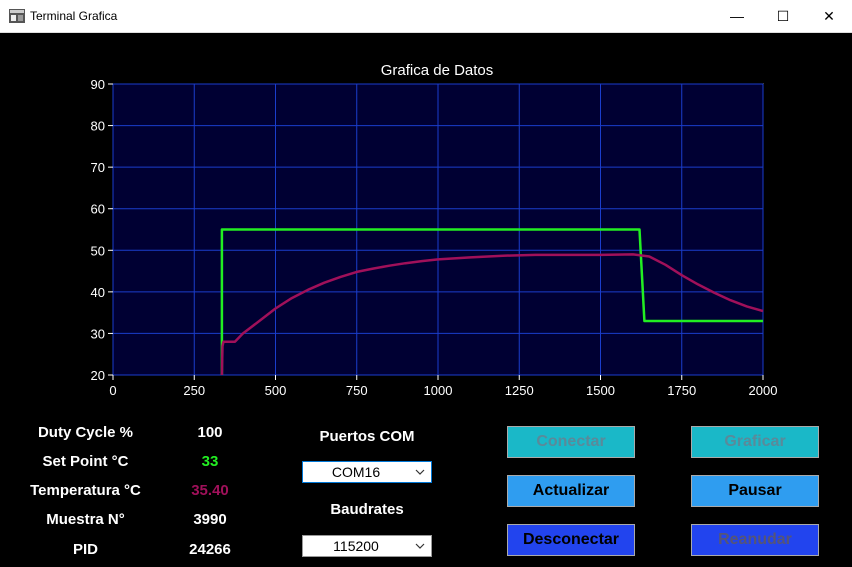 Image resolution: width=852 pixels, height=567 pixels. Describe the element at coordinates (571, 491) in the screenshot. I see `actualizar-button: Actualizar` at that location.